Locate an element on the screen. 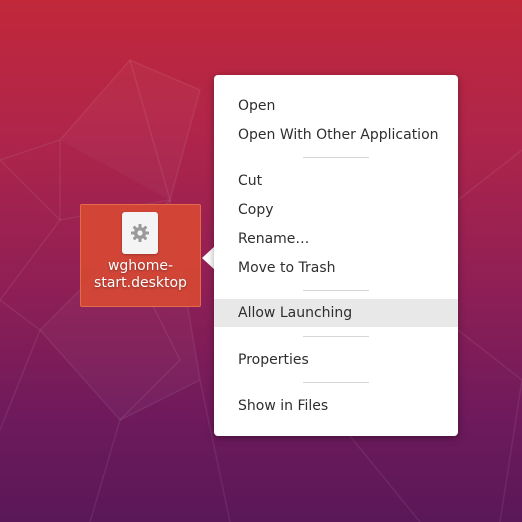 The height and width of the screenshot is (522, 522). menu-item-show-in-files: Show in Files is located at coordinates (336, 406).